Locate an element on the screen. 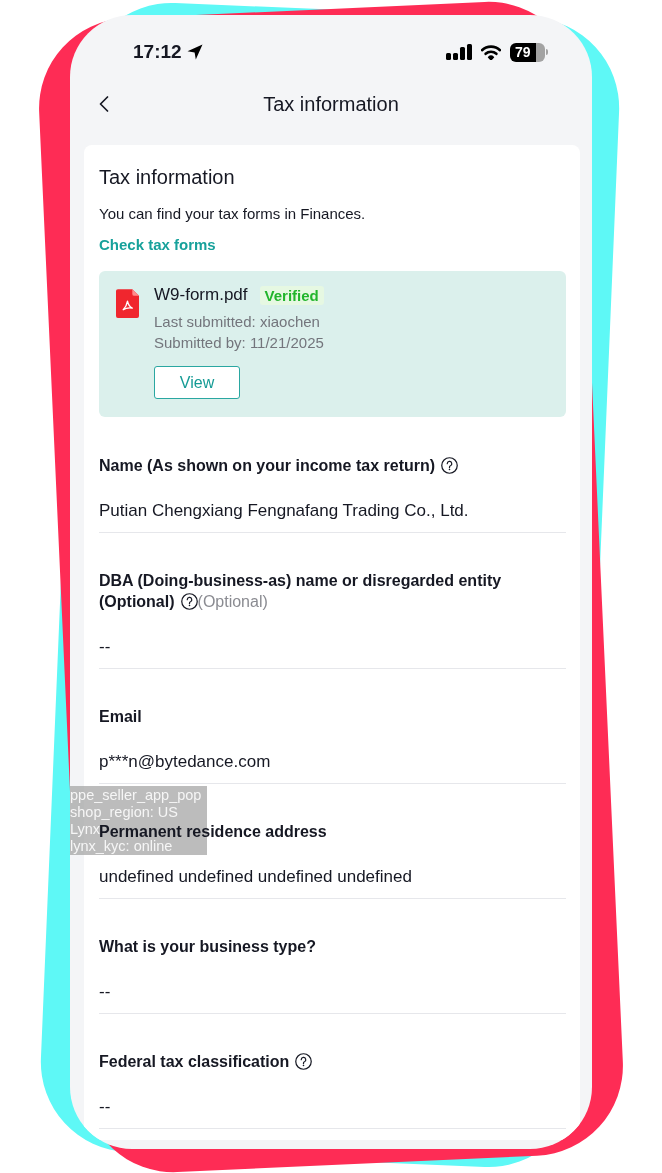 The width and height of the screenshot is (662, 1173). pdf-file-icon is located at coordinates (127, 303).